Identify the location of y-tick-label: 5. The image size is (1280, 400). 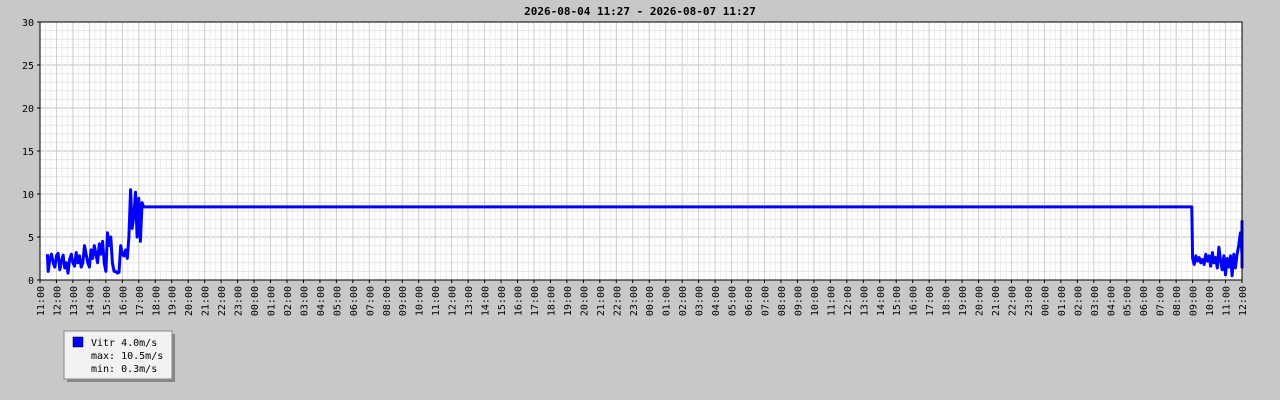
(31, 238).